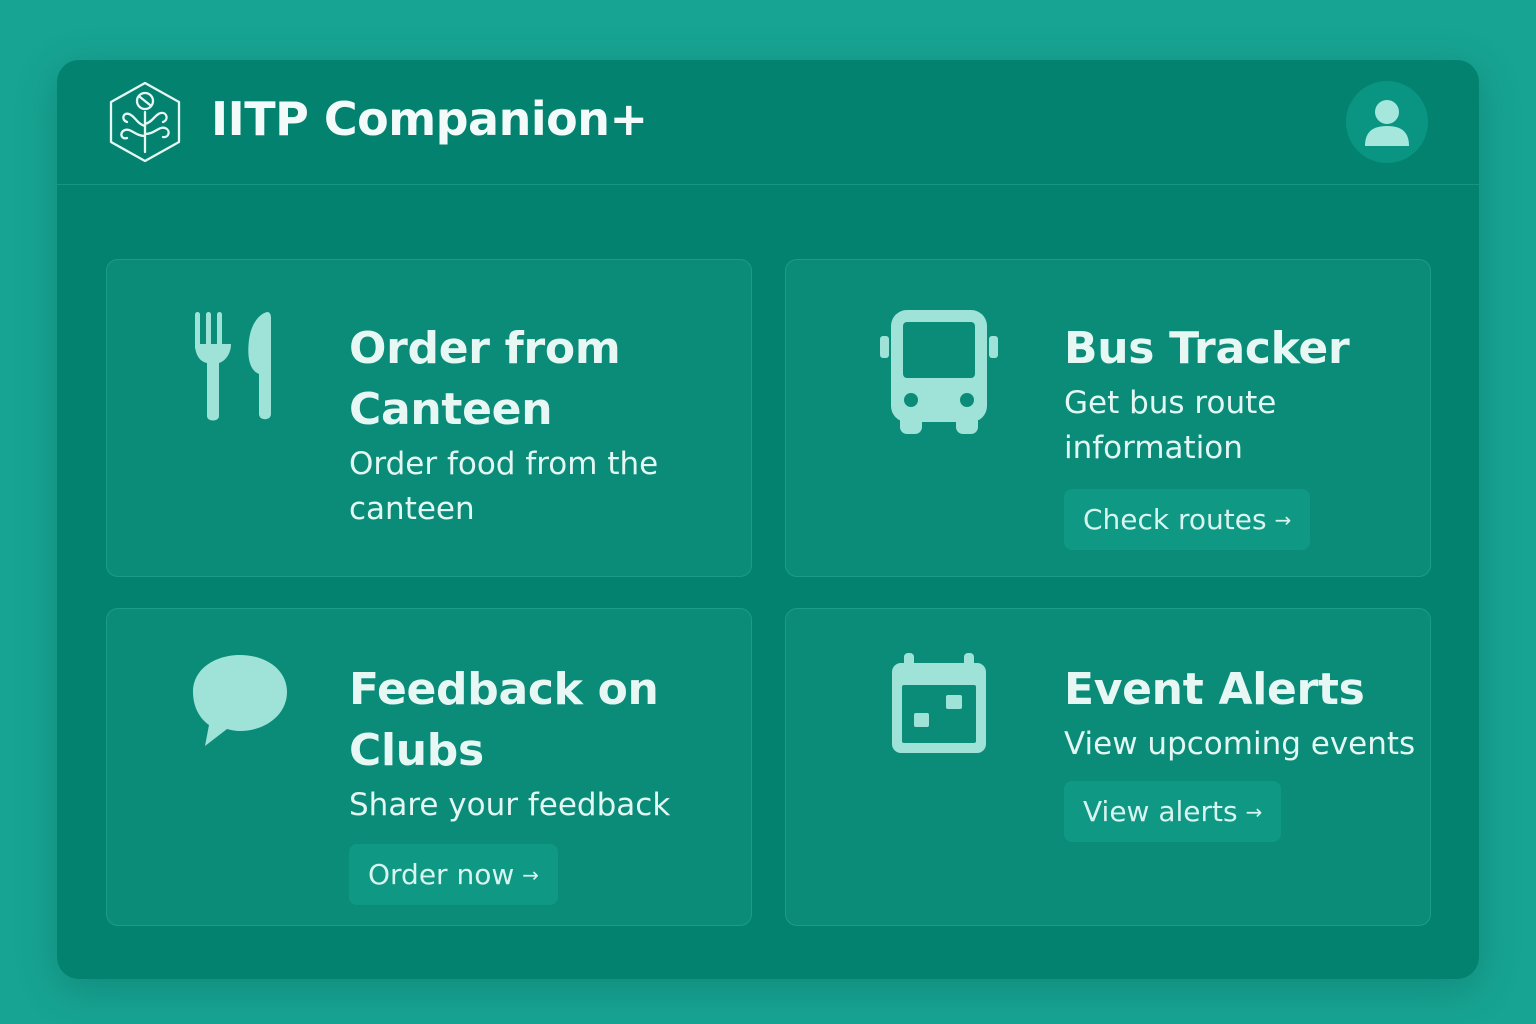 Image resolution: width=1536 pixels, height=1024 pixels. What do you see at coordinates (939, 703) in the screenshot?
I see `calendar-icon` at bounding box center [939, 703].